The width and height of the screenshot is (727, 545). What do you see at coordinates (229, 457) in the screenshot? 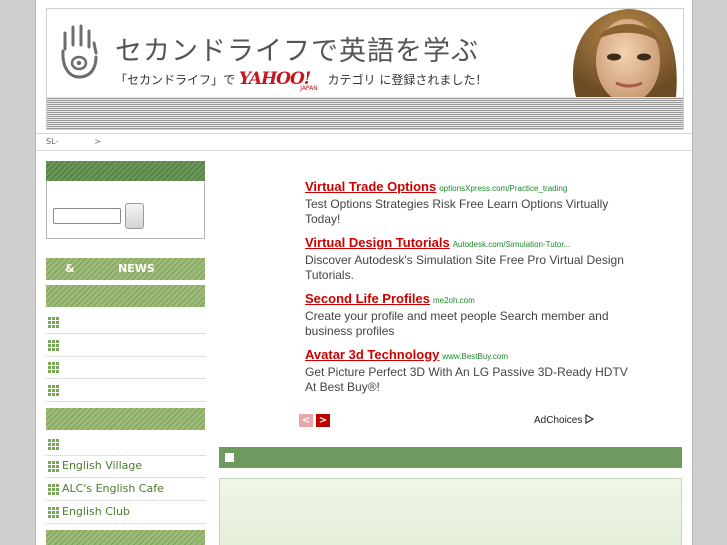
I see `square-bullet-icon` at bounding box center [229, 457].